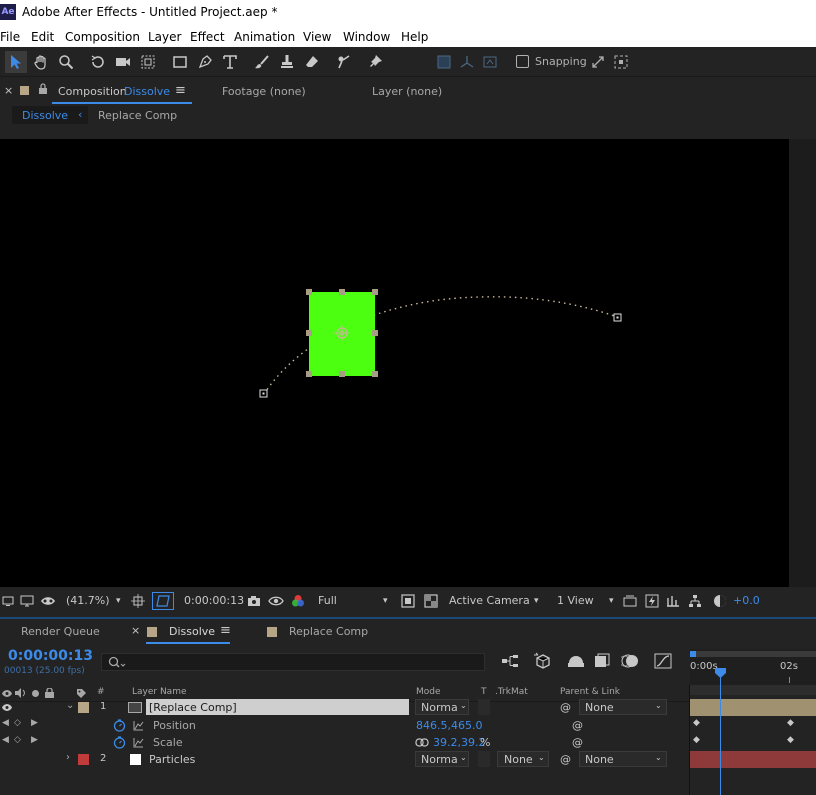 This screenshot has width=816, height=795. What do you see at coordinates (230, 62) in the screenshot?
I see `type-tool-icon` at bounding box center [230, 62].